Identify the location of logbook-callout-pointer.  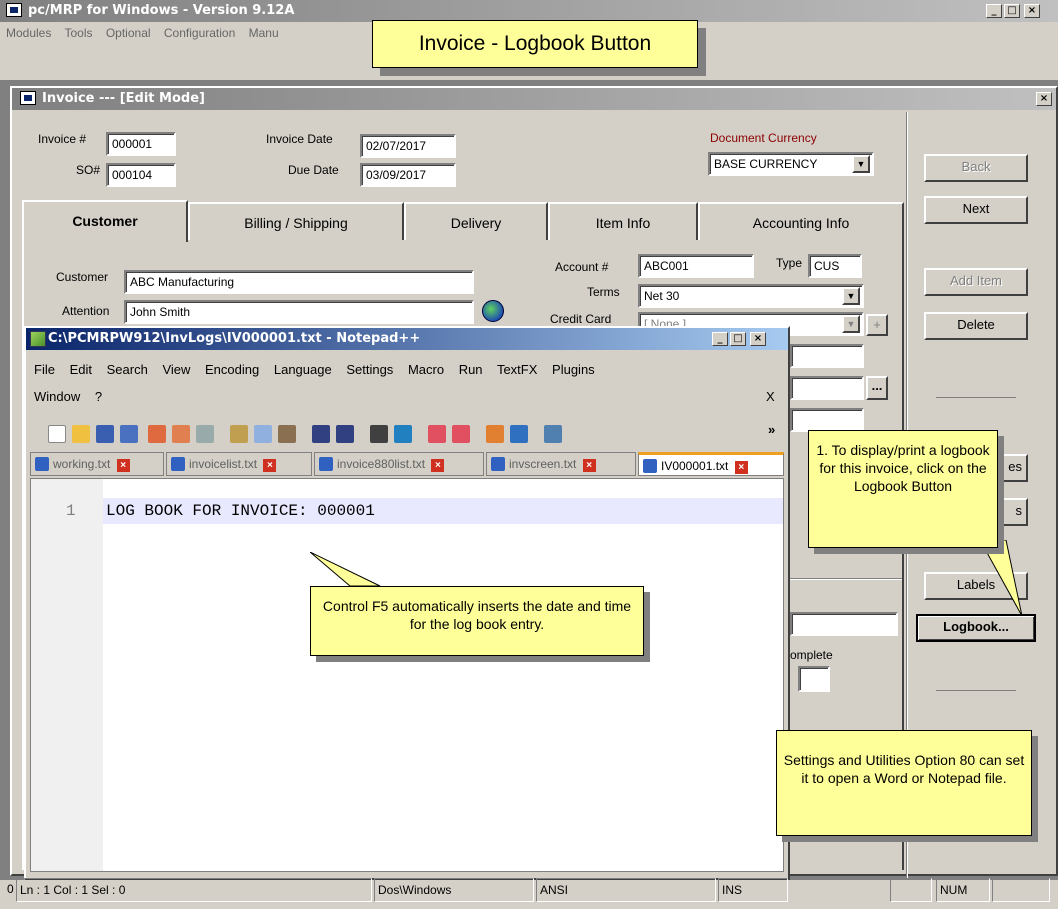
(1001, 578).